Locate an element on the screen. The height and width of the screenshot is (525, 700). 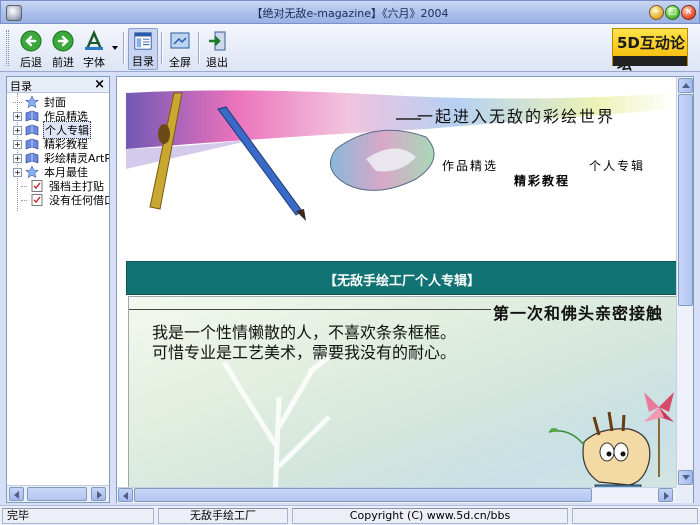
font-button: 字体 is located at coordinates (94, 49).